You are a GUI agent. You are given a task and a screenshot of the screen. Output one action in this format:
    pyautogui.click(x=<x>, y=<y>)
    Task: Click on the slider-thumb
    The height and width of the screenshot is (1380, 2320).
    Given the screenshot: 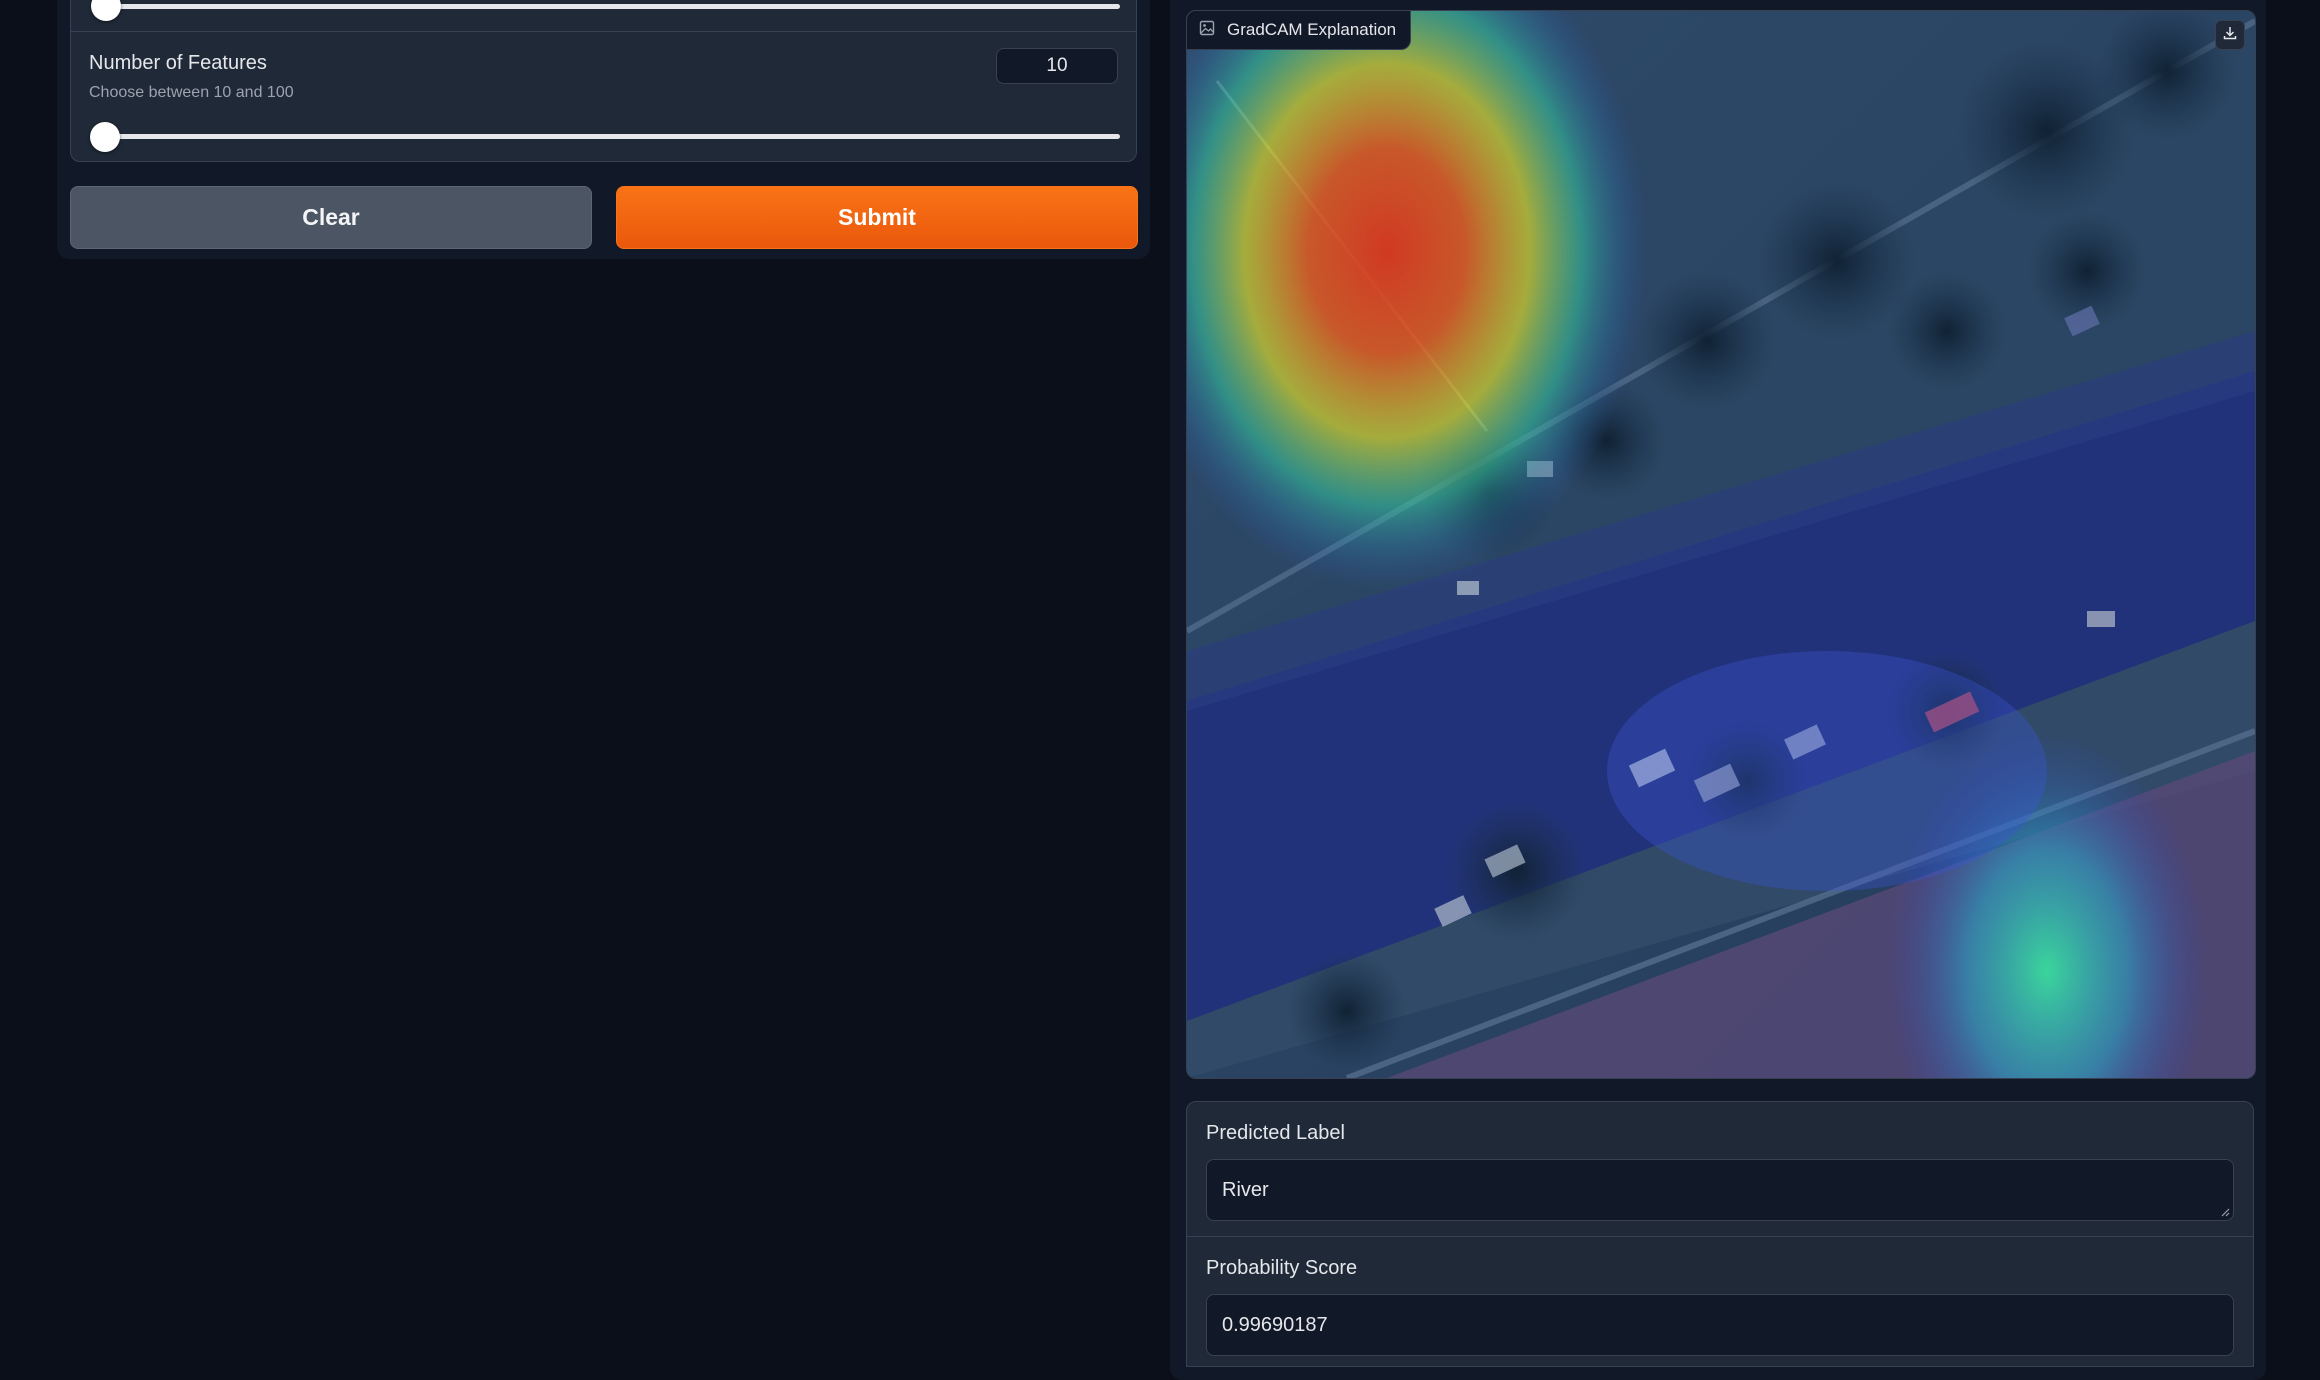 What is the action you would take?
    pyautogui.click(x=106, y=10)
    